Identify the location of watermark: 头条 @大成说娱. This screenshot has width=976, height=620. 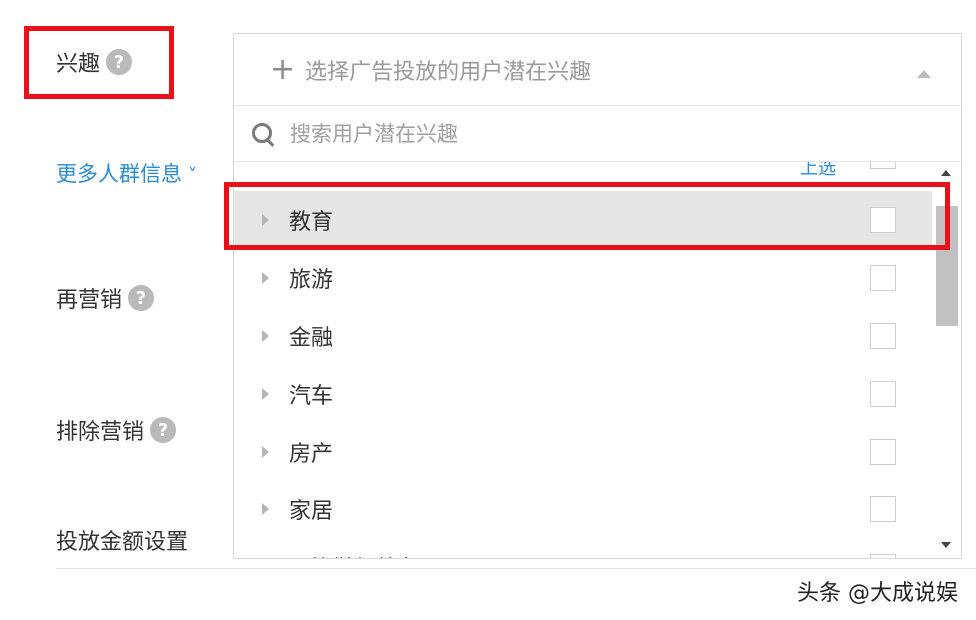
(877, 593).